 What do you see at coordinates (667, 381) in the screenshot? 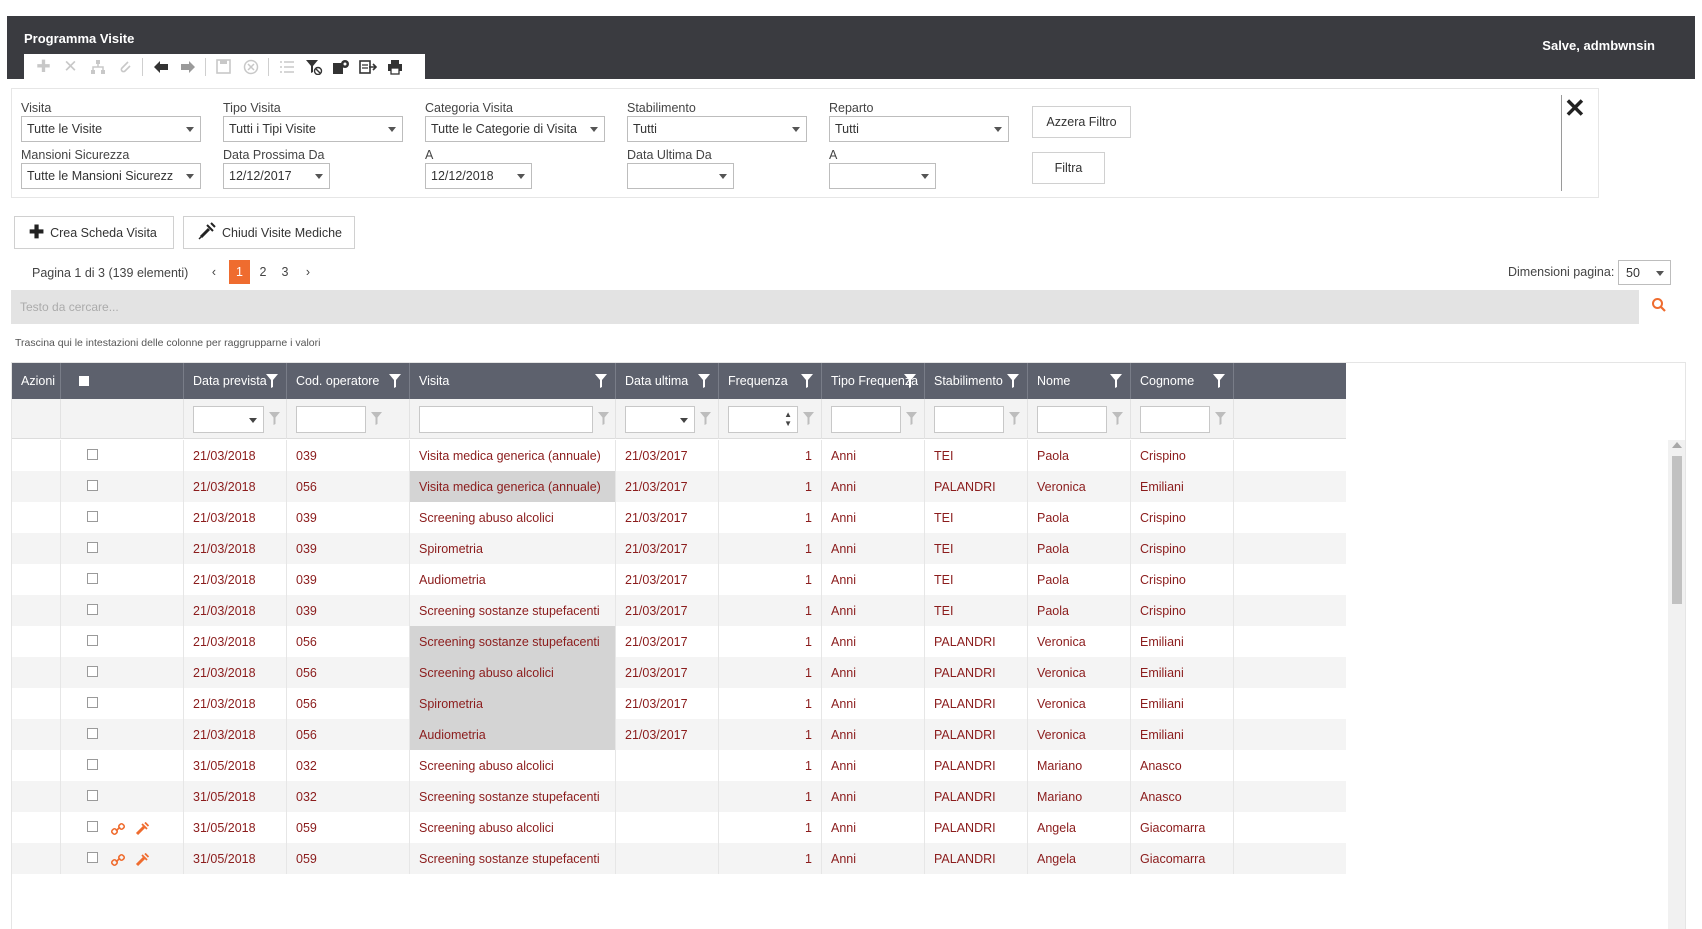
I see `header-col-data-ultima: Data ultima` at bounding box center [667, 381].